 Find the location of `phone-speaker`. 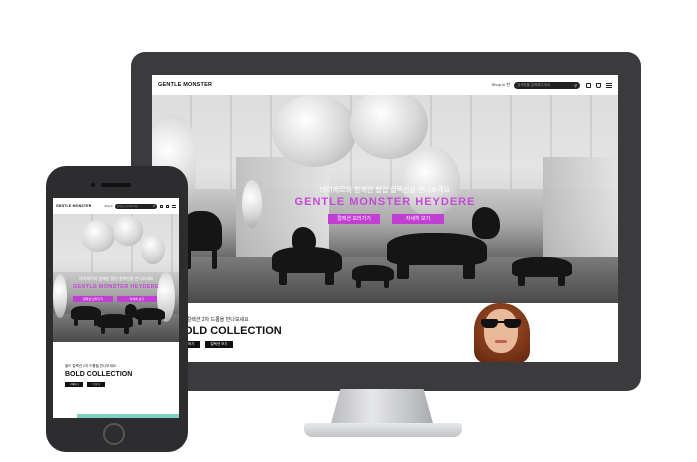

phone-speaker is located at coordinates (116, 185).